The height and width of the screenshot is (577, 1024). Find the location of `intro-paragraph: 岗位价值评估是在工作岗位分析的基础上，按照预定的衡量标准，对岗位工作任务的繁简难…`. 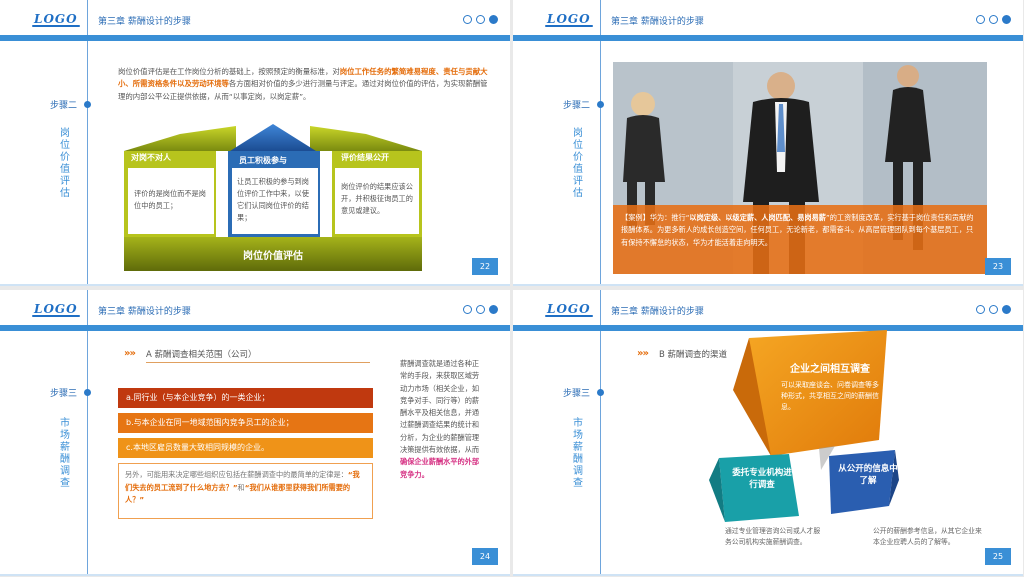

intro-paragraph: 岗位价值评估是在工作岗位分析的基础上，按照预定的衡量标准，对岗位工作任务的繁简难… is located at coordinates (303, 84).